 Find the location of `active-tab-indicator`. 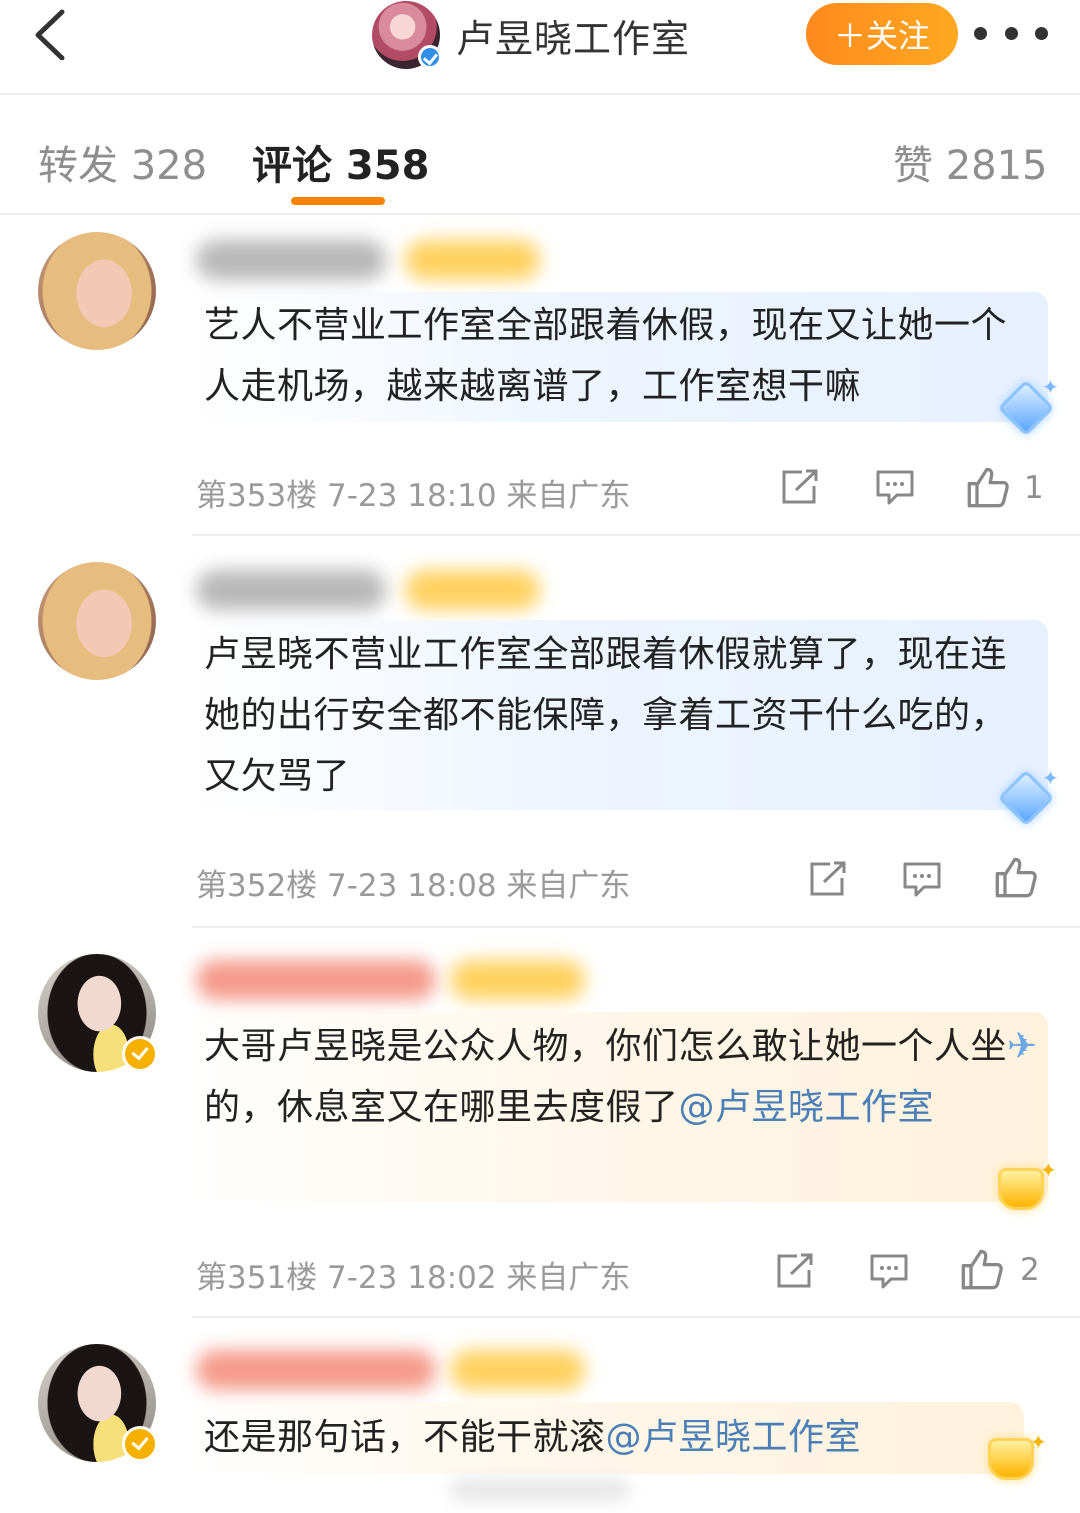

active-tab-indicator is located at coordinates (338, 201).